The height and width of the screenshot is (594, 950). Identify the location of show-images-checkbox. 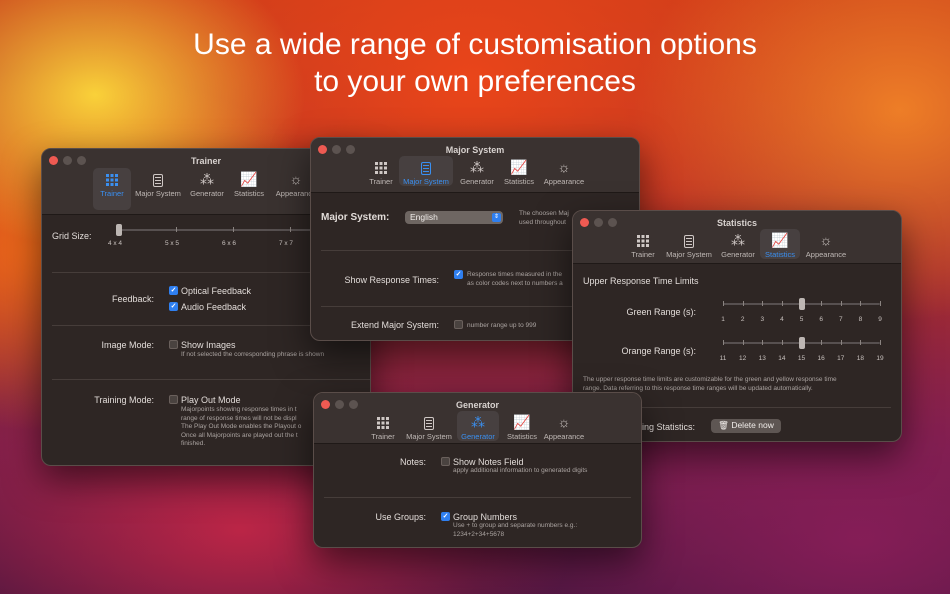
(173, 344).